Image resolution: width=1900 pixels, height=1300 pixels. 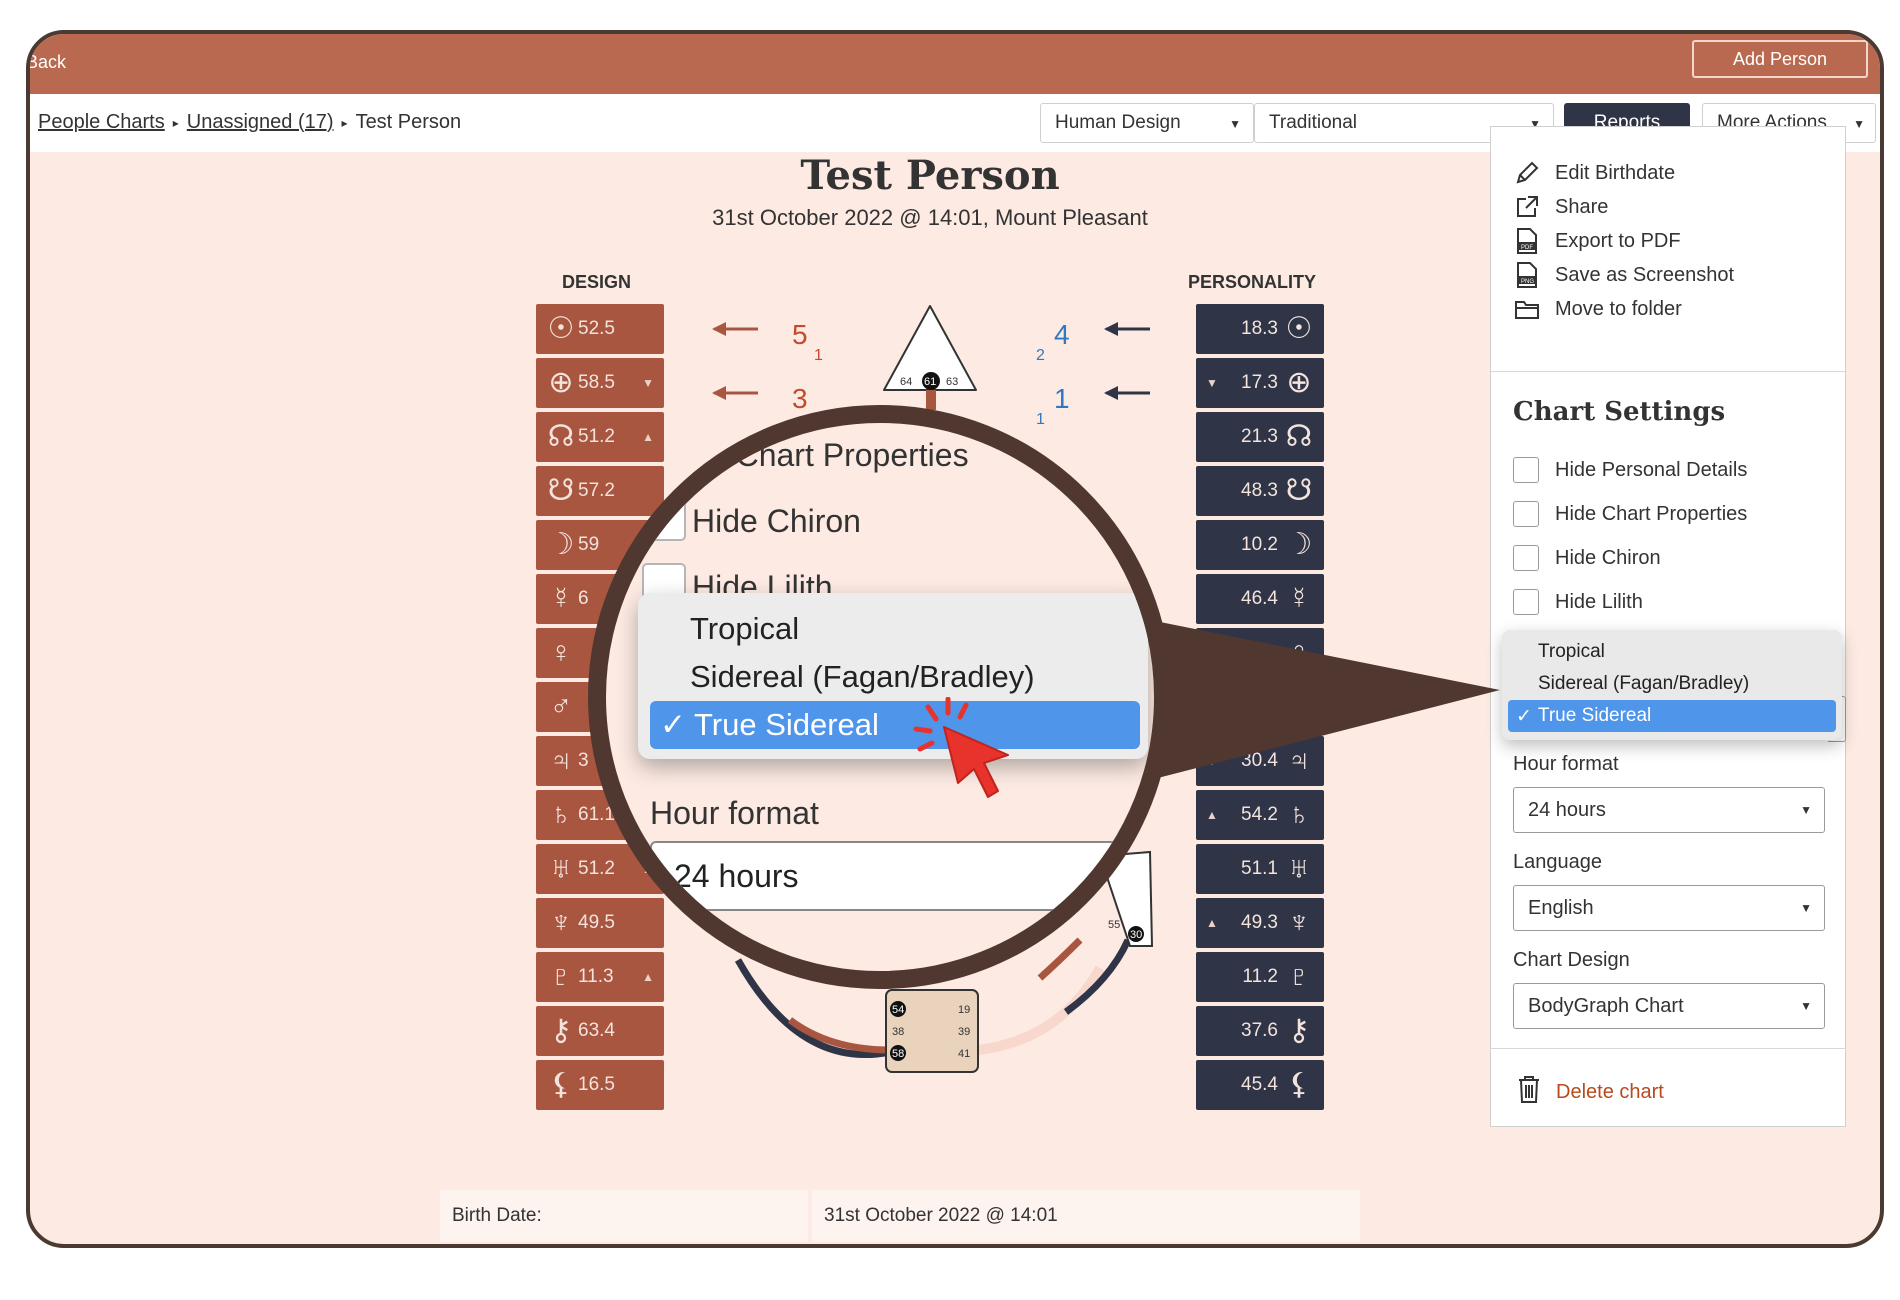 I want to click on option-label: Tropical, so click(x=1571, y=651).